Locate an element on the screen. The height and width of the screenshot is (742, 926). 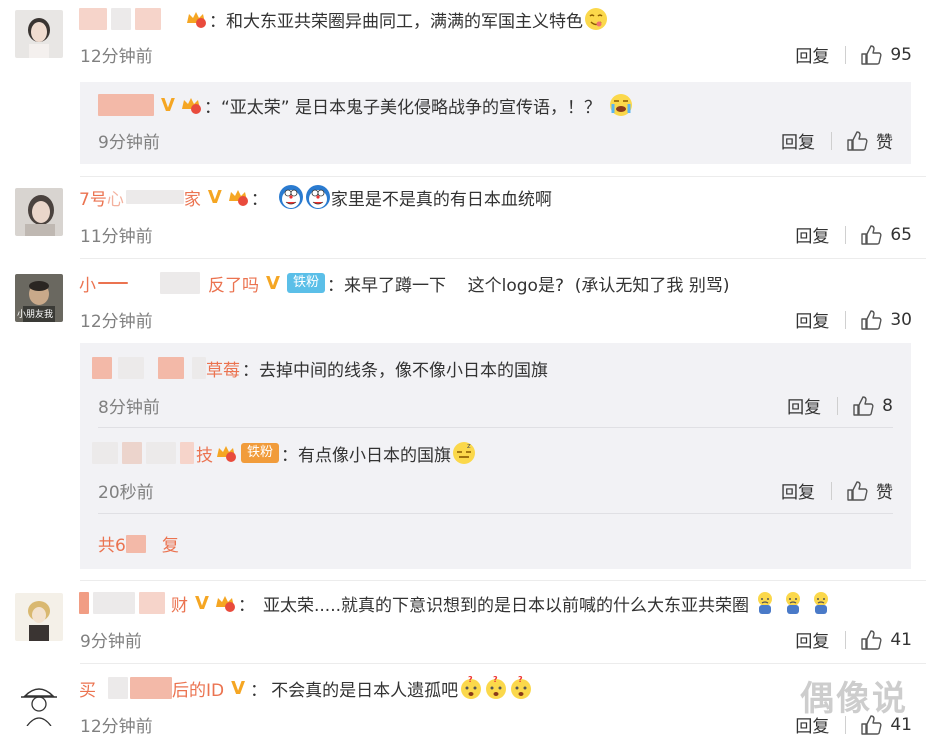
username: 买 is located at coordinates (87, 688).